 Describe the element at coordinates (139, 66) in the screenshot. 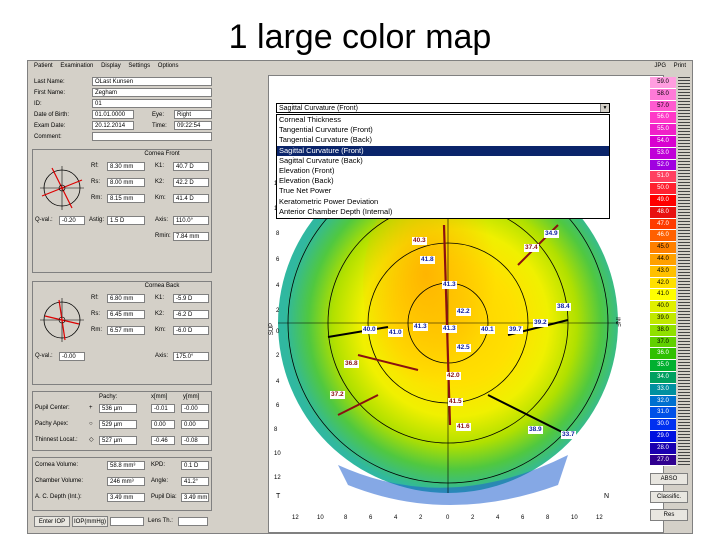

I see `menu-settings: Settings` at that location.